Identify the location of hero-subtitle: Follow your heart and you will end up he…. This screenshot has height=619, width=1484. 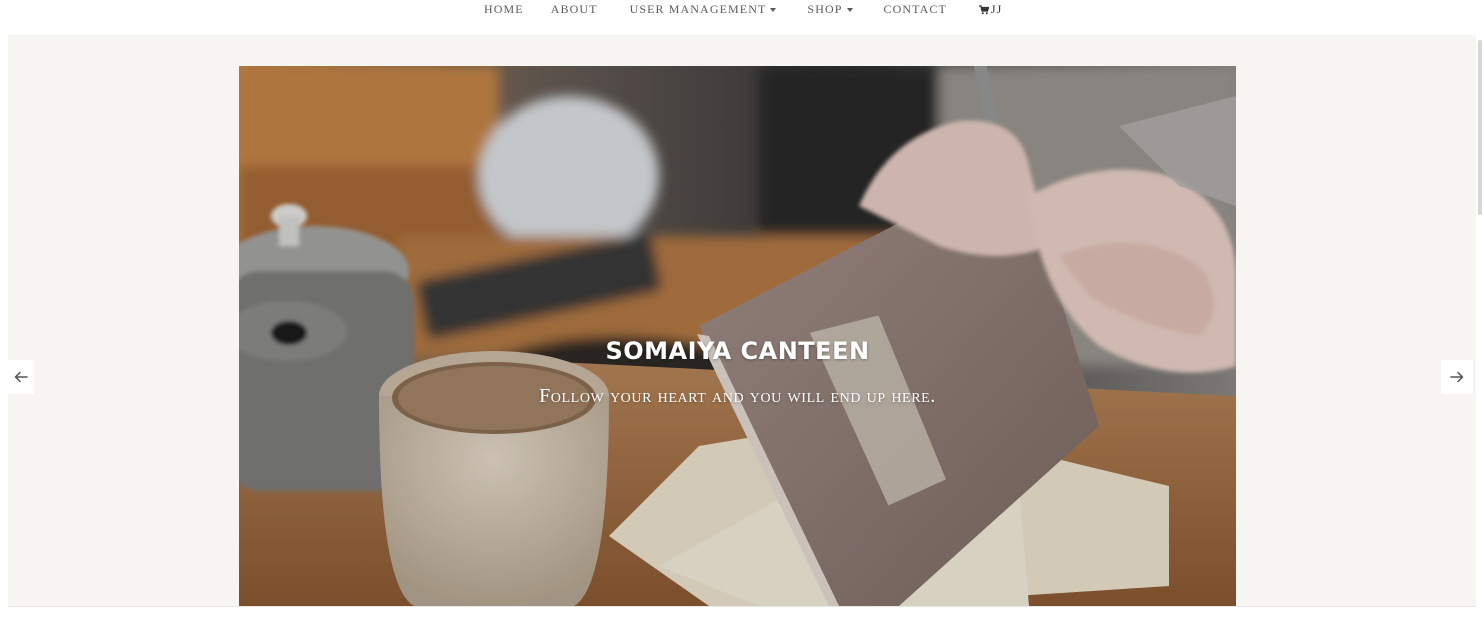
(737, 396).